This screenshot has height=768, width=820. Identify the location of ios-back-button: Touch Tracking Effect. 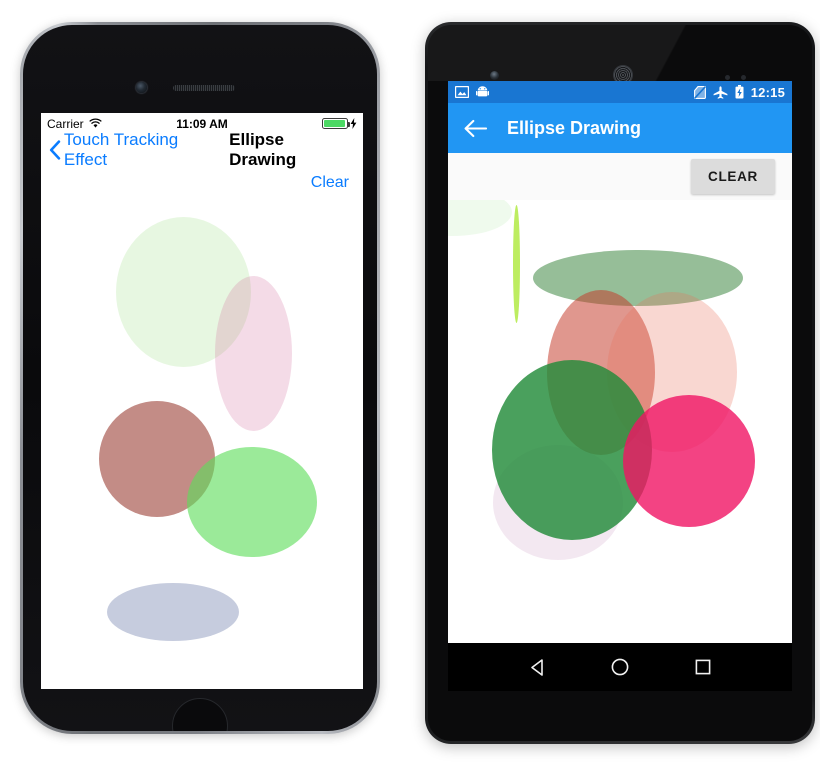
(137, 150).